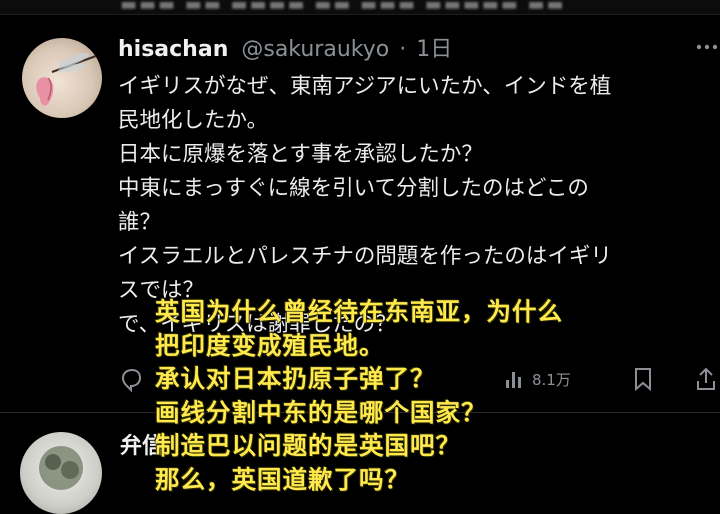 This screenshot has width=720, height=514. Describe the element at coordinates (707, 47) in the screenshot. I see `more-icon` at that location.